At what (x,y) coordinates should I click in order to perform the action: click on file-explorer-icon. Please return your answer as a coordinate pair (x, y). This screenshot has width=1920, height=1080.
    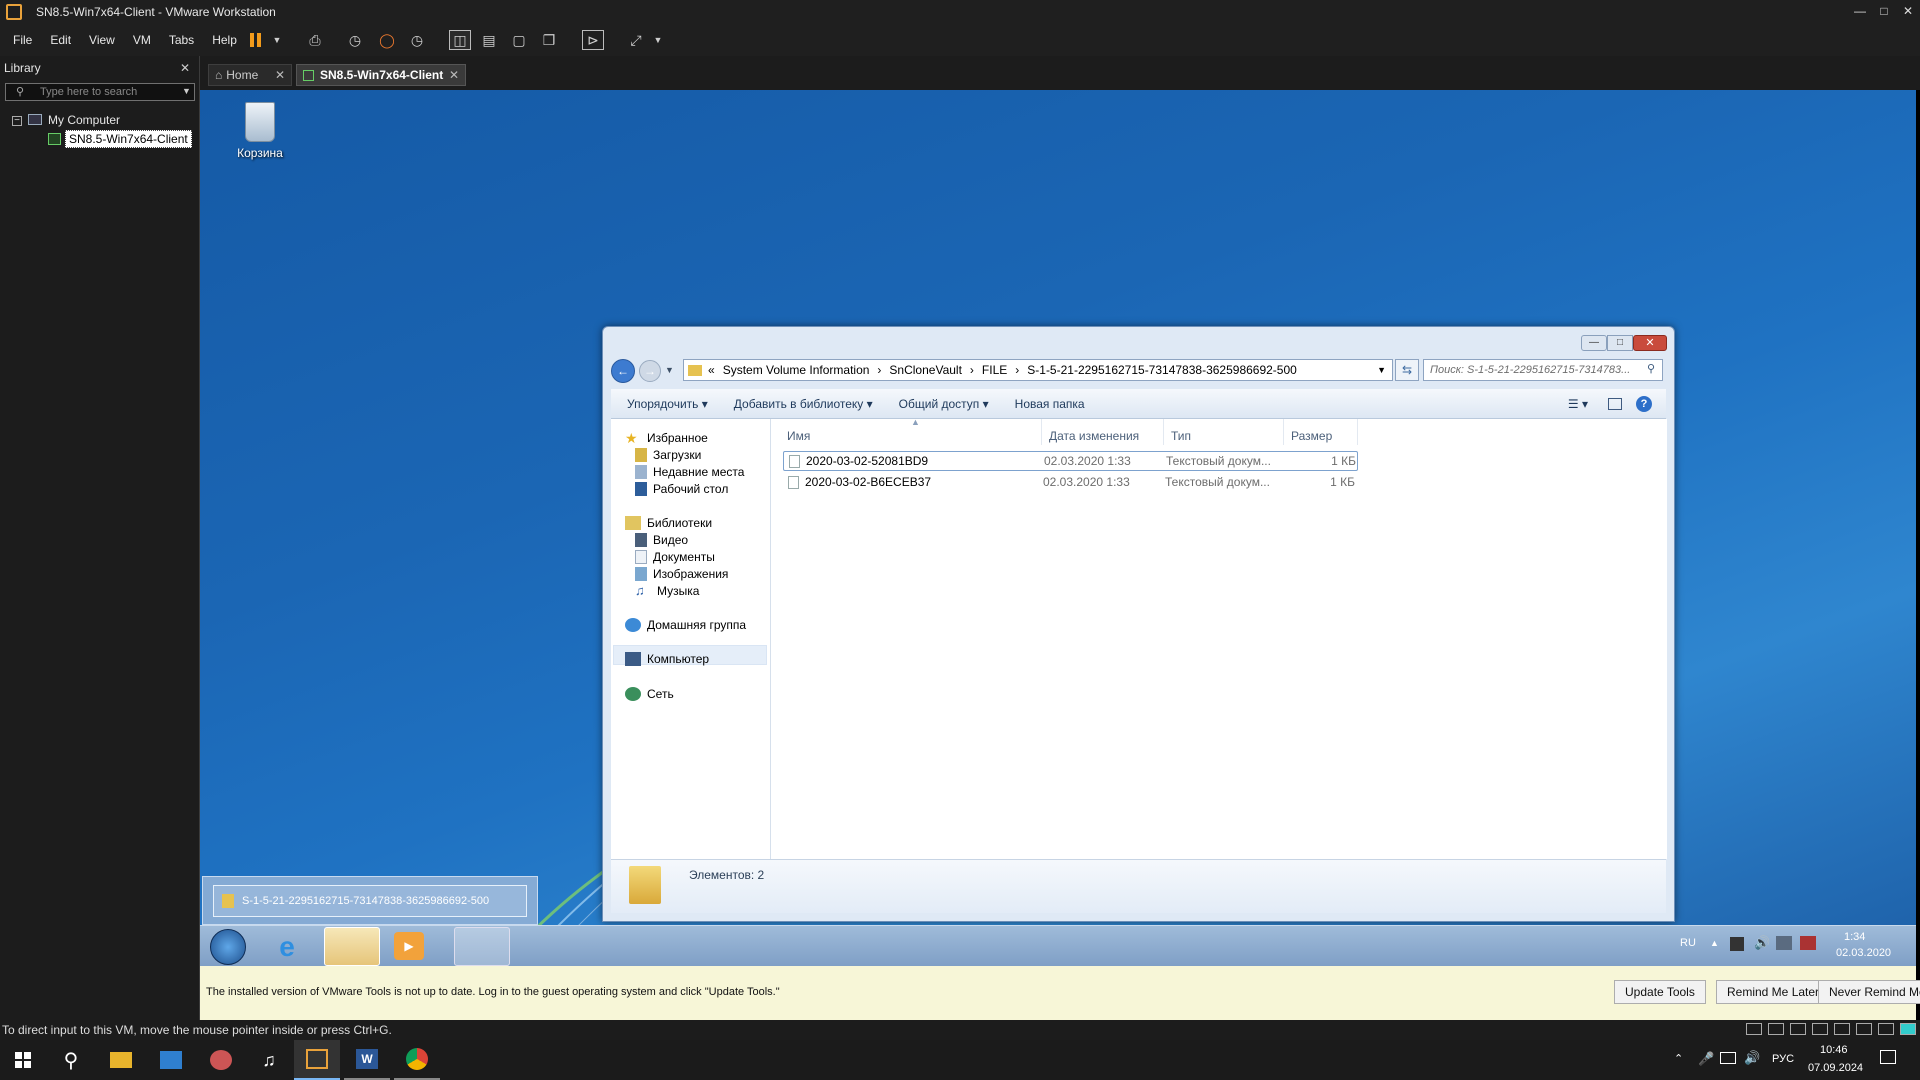
    Looking at the image, I should click on (121, 1060).